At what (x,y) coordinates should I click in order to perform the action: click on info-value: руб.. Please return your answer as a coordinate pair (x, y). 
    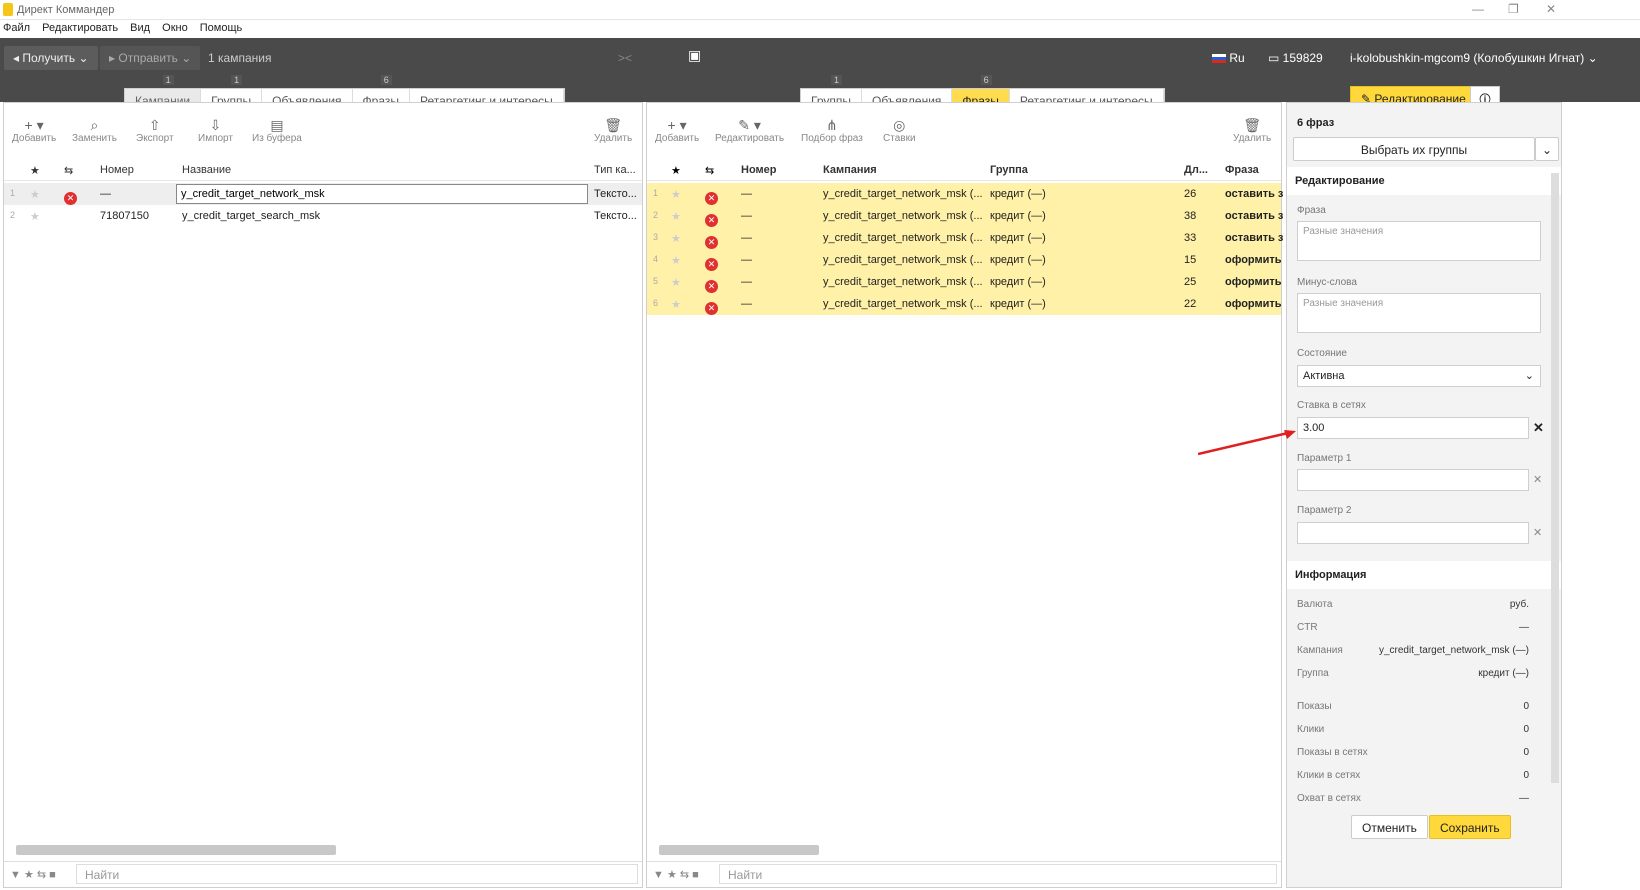
    Looking at the image, I should click on (1519, 604).